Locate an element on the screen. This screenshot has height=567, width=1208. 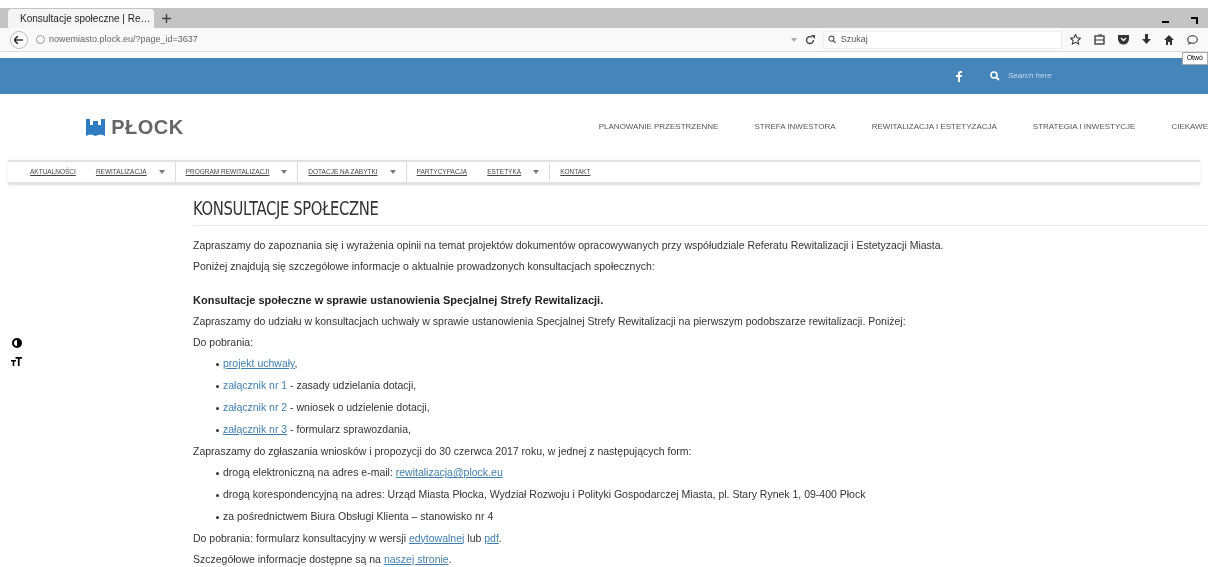
contrast-icon is located at coordinates (17, 343).